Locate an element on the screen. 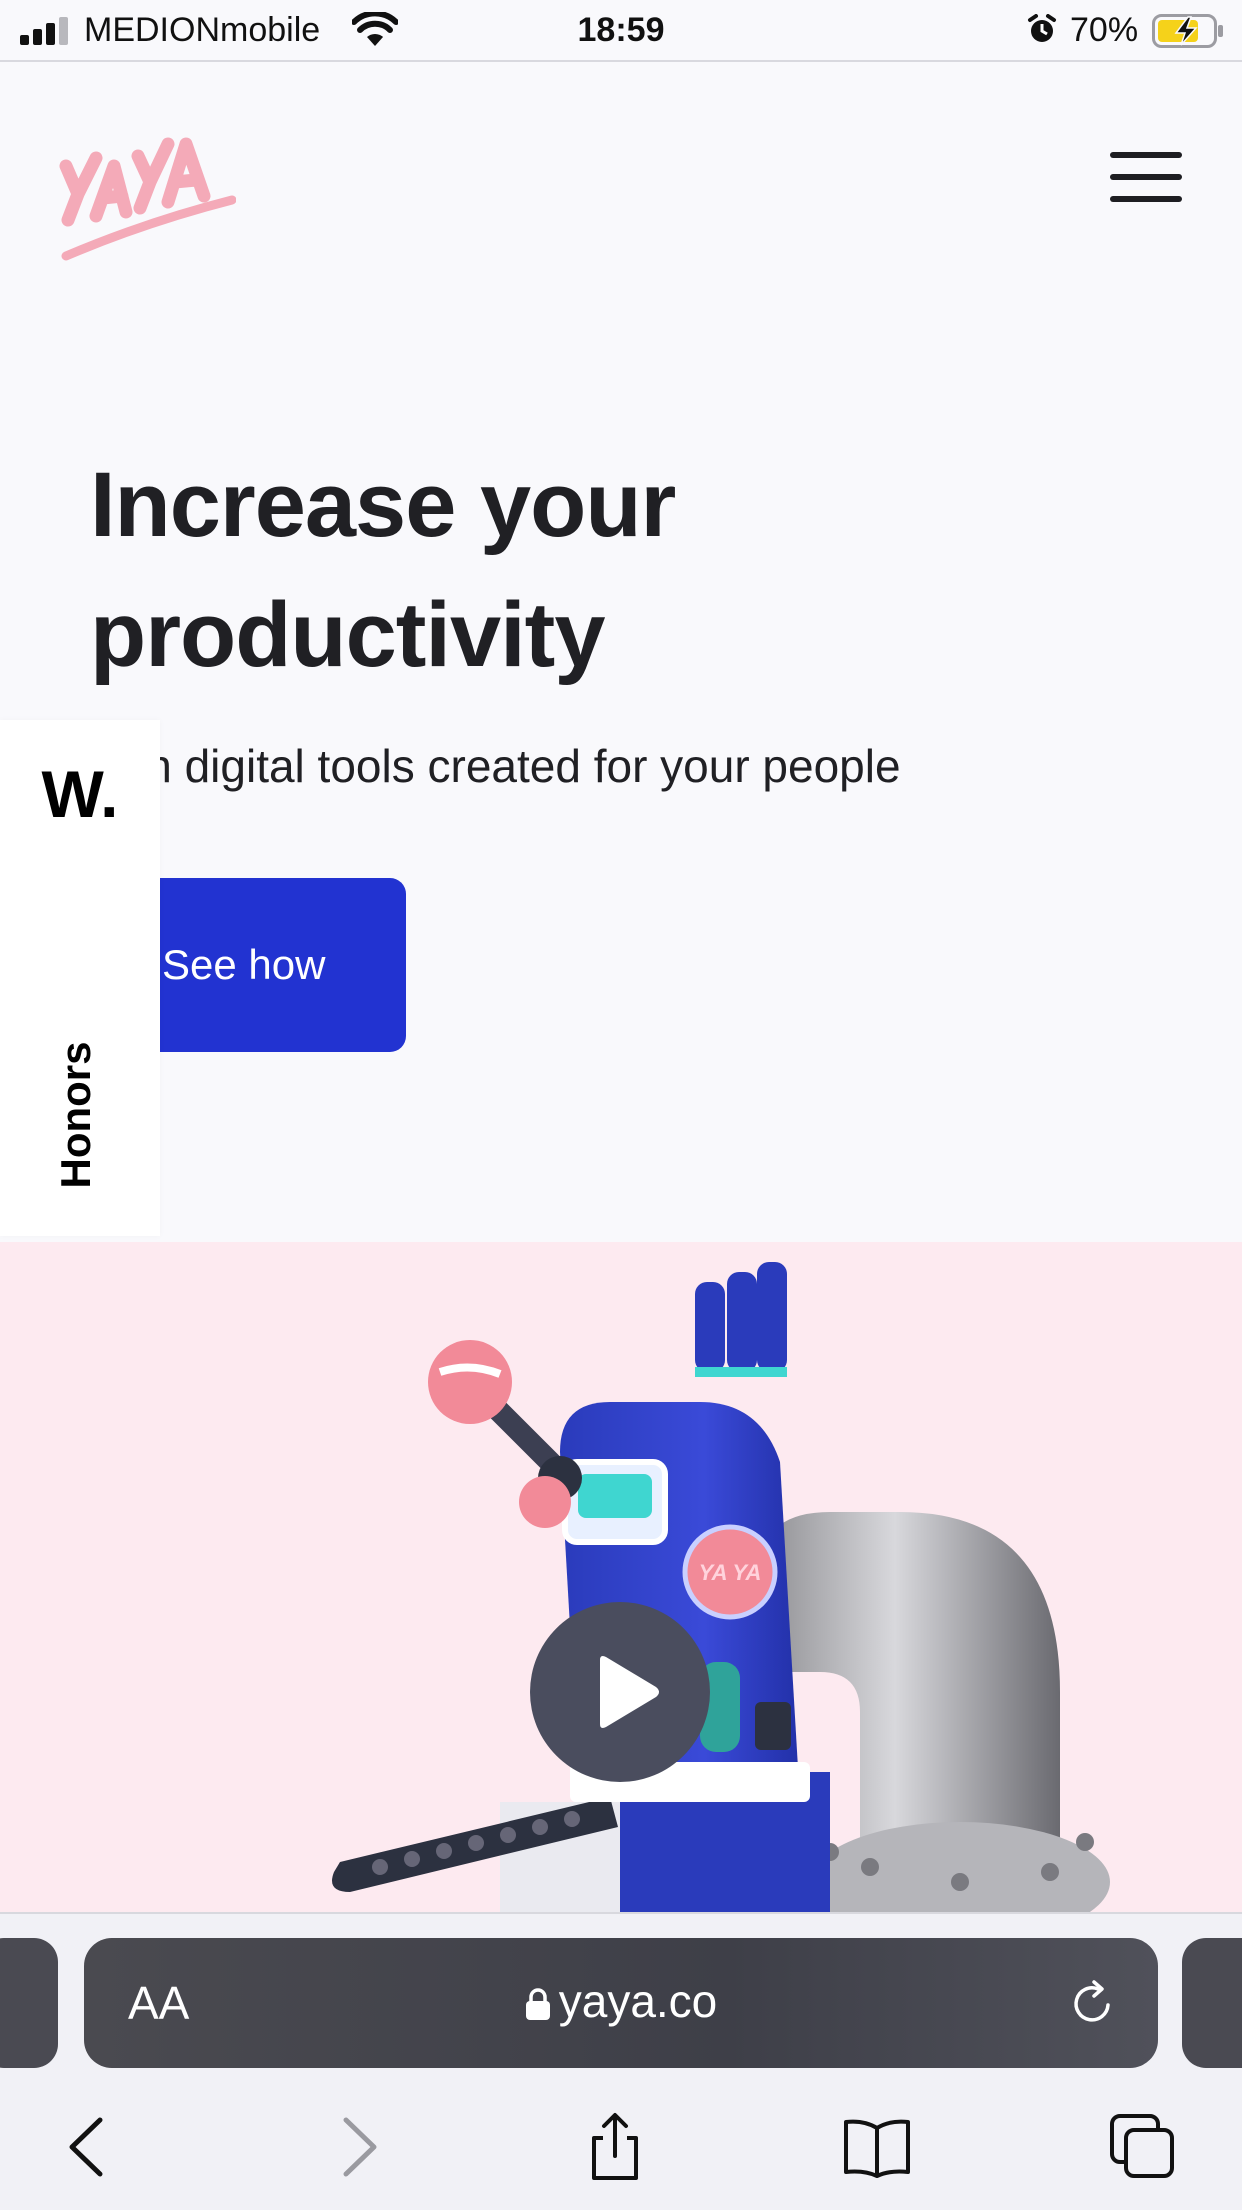 The width and height of the screenshot is (1242, 2210). address-bar: AA yaya.co is located at coordinates (621, 2003).